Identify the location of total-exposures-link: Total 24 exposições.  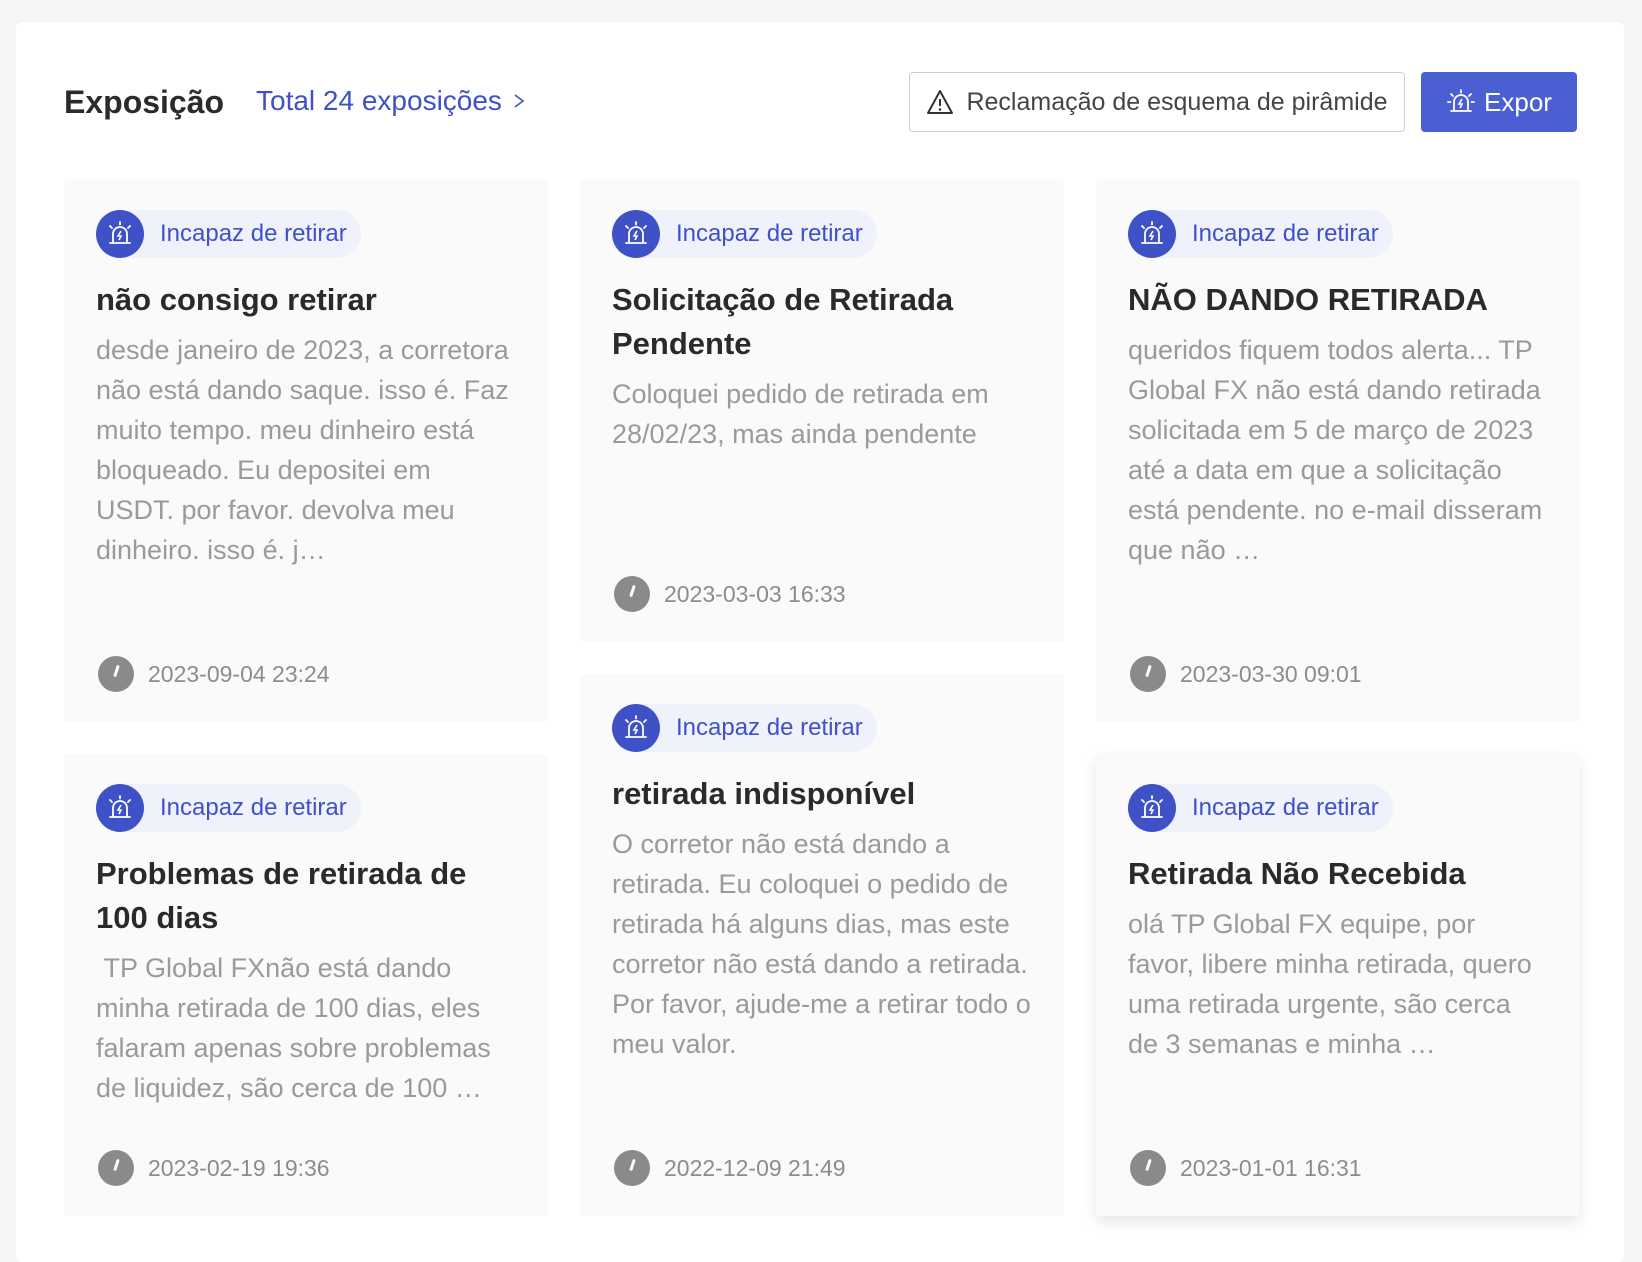
(391, 101).